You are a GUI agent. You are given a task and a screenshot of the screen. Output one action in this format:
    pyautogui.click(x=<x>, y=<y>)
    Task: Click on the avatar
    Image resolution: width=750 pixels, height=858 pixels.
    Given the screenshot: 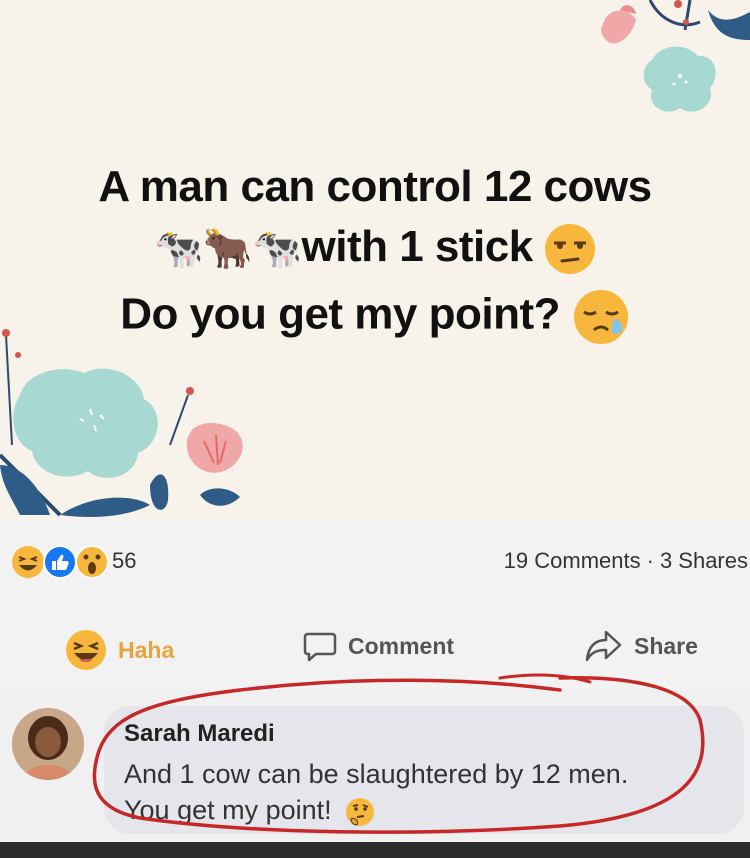 What is the action you would take?
    pyautogui.click(x=48, y=744)
    